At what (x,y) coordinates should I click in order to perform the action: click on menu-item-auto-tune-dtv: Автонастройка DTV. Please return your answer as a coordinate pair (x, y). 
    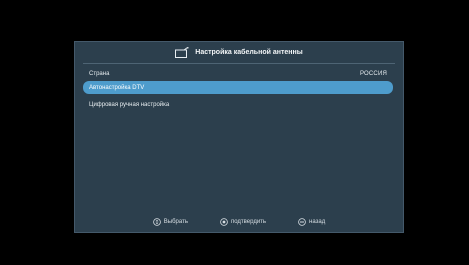
    Looking at the image, I should click on (238, 87).